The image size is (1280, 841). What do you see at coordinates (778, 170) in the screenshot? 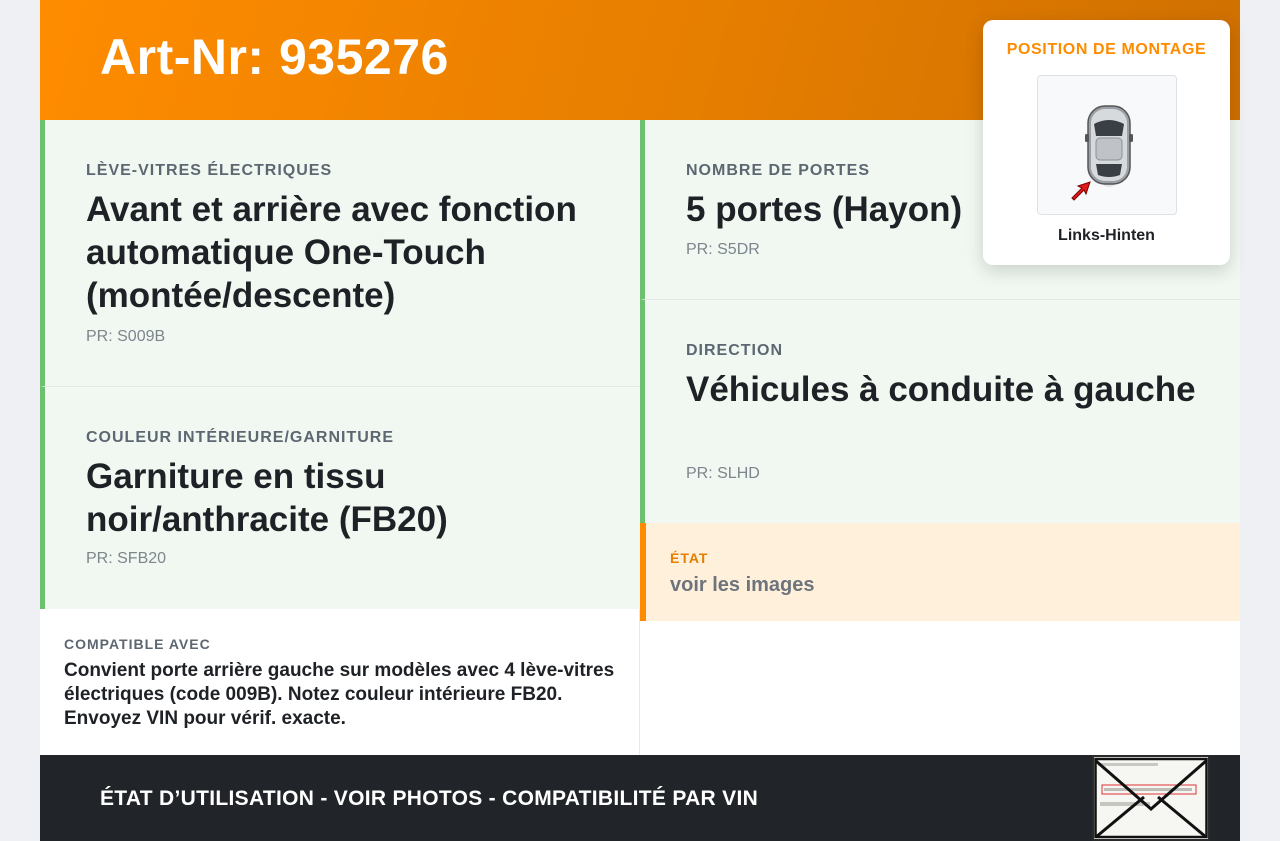
I see `card-label: NOMBRE DE PORTES` at bounding box center [778, 170].